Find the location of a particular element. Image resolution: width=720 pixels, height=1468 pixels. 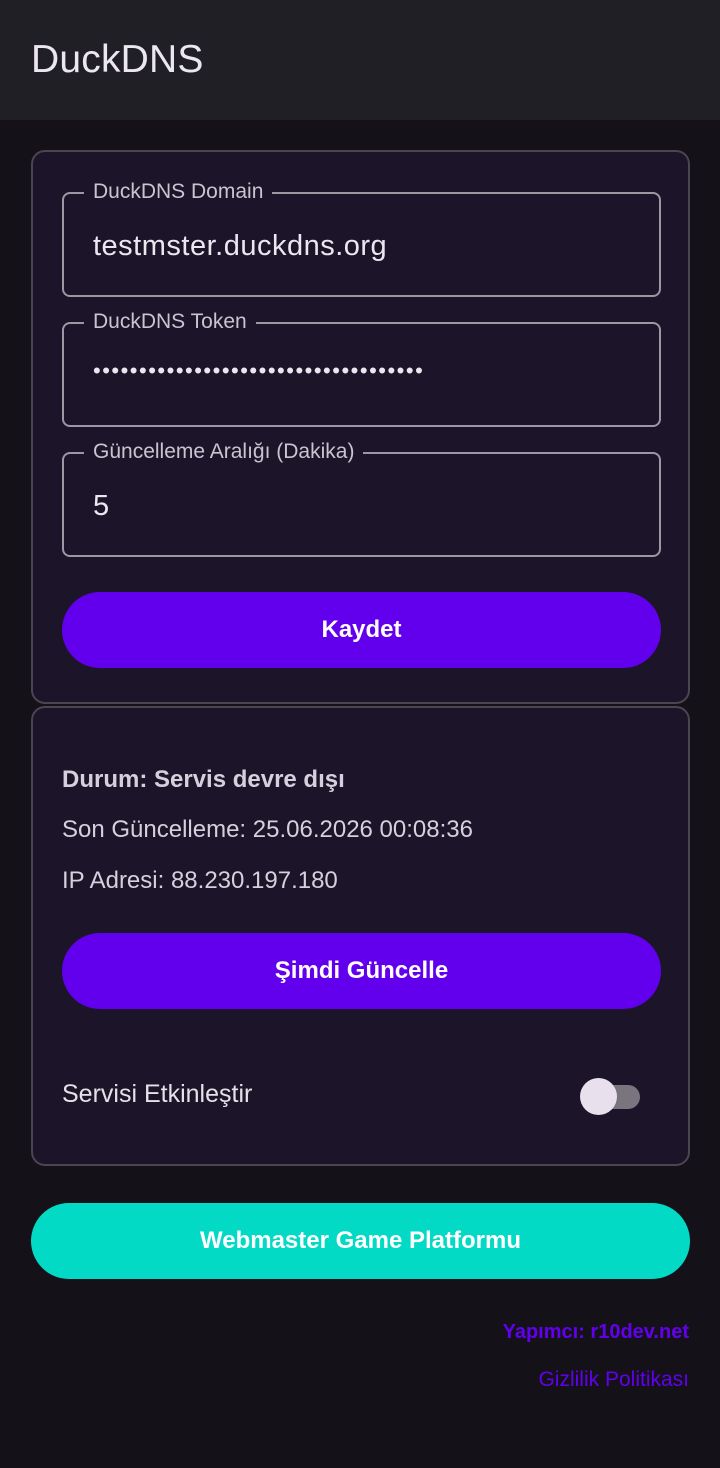

switch-thumb is located at coordinates (598, 1096).